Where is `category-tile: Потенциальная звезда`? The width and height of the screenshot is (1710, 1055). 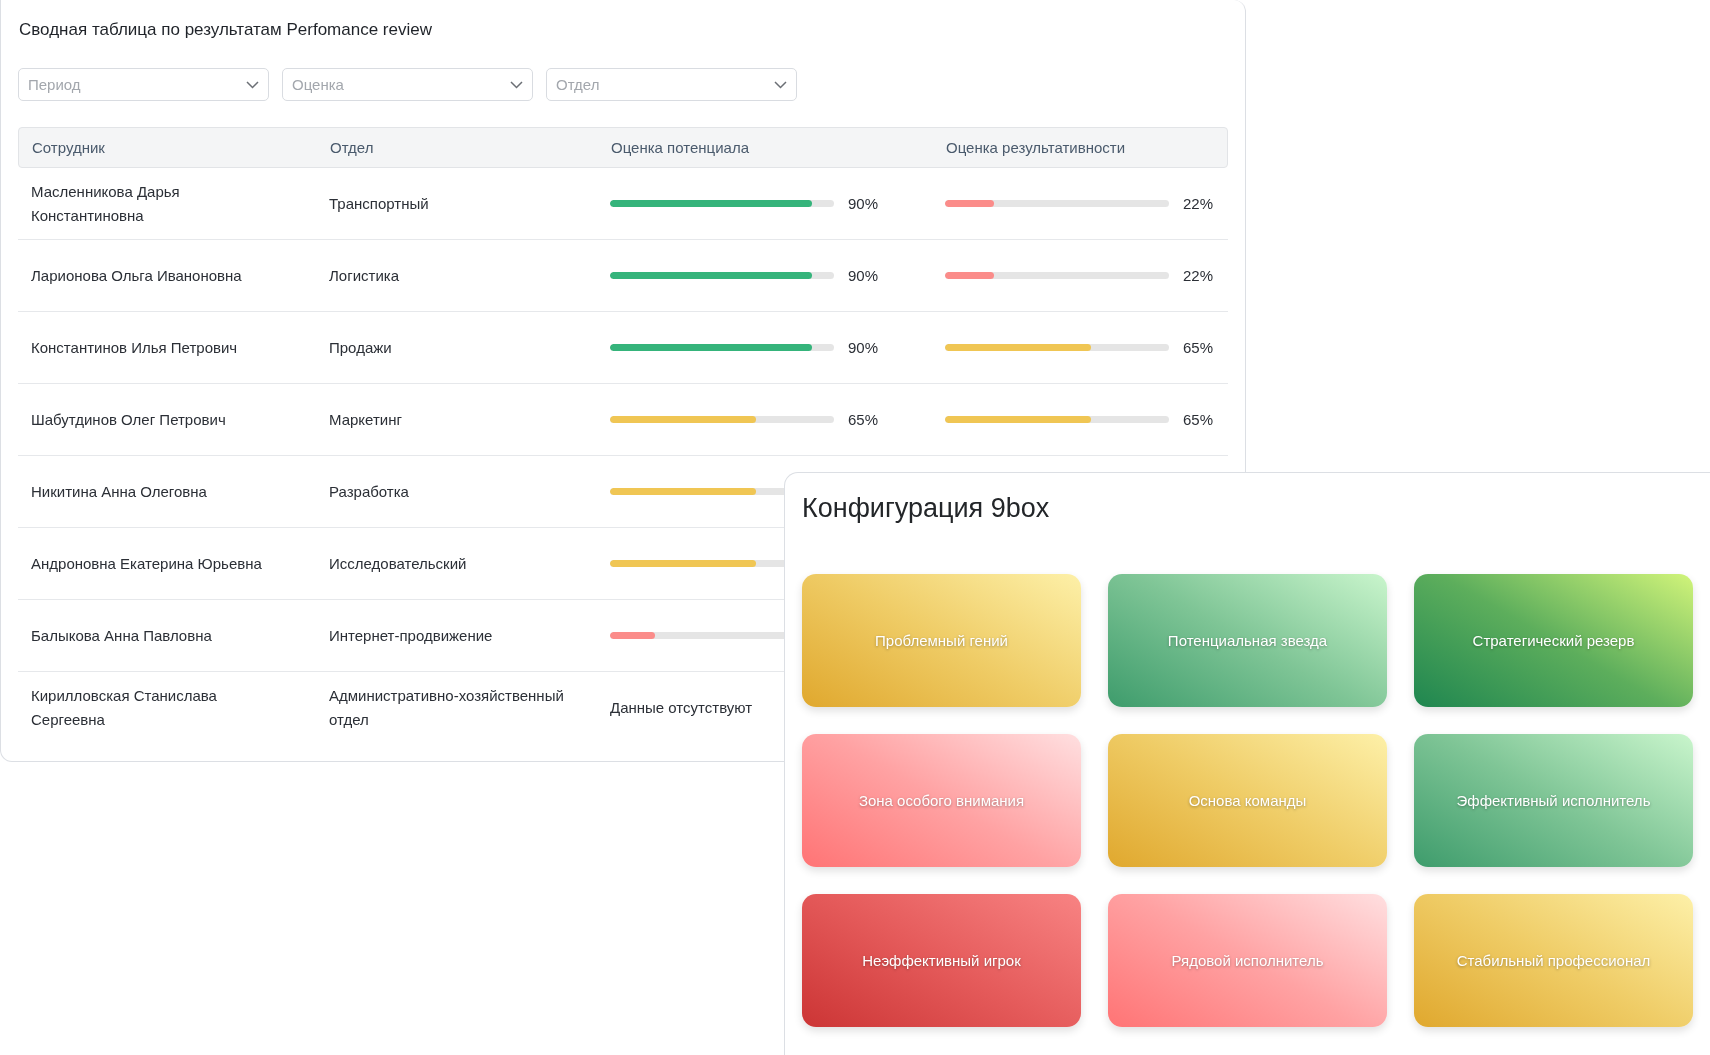
category-tile: Потенциальная звезда is located at coordinates (1247, 640).